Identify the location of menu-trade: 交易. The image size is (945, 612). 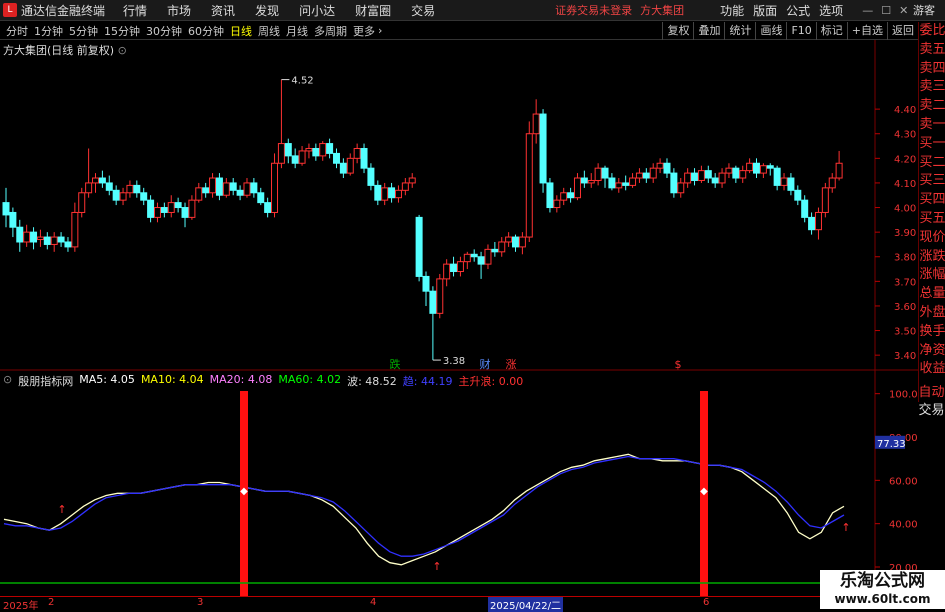
(423, 10).